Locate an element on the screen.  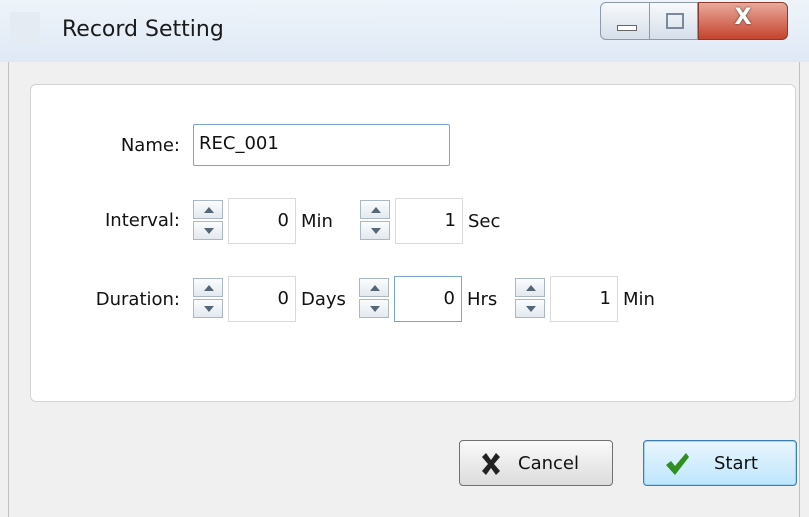
cancel-button: Cancel is located at coordinates (536, 463).